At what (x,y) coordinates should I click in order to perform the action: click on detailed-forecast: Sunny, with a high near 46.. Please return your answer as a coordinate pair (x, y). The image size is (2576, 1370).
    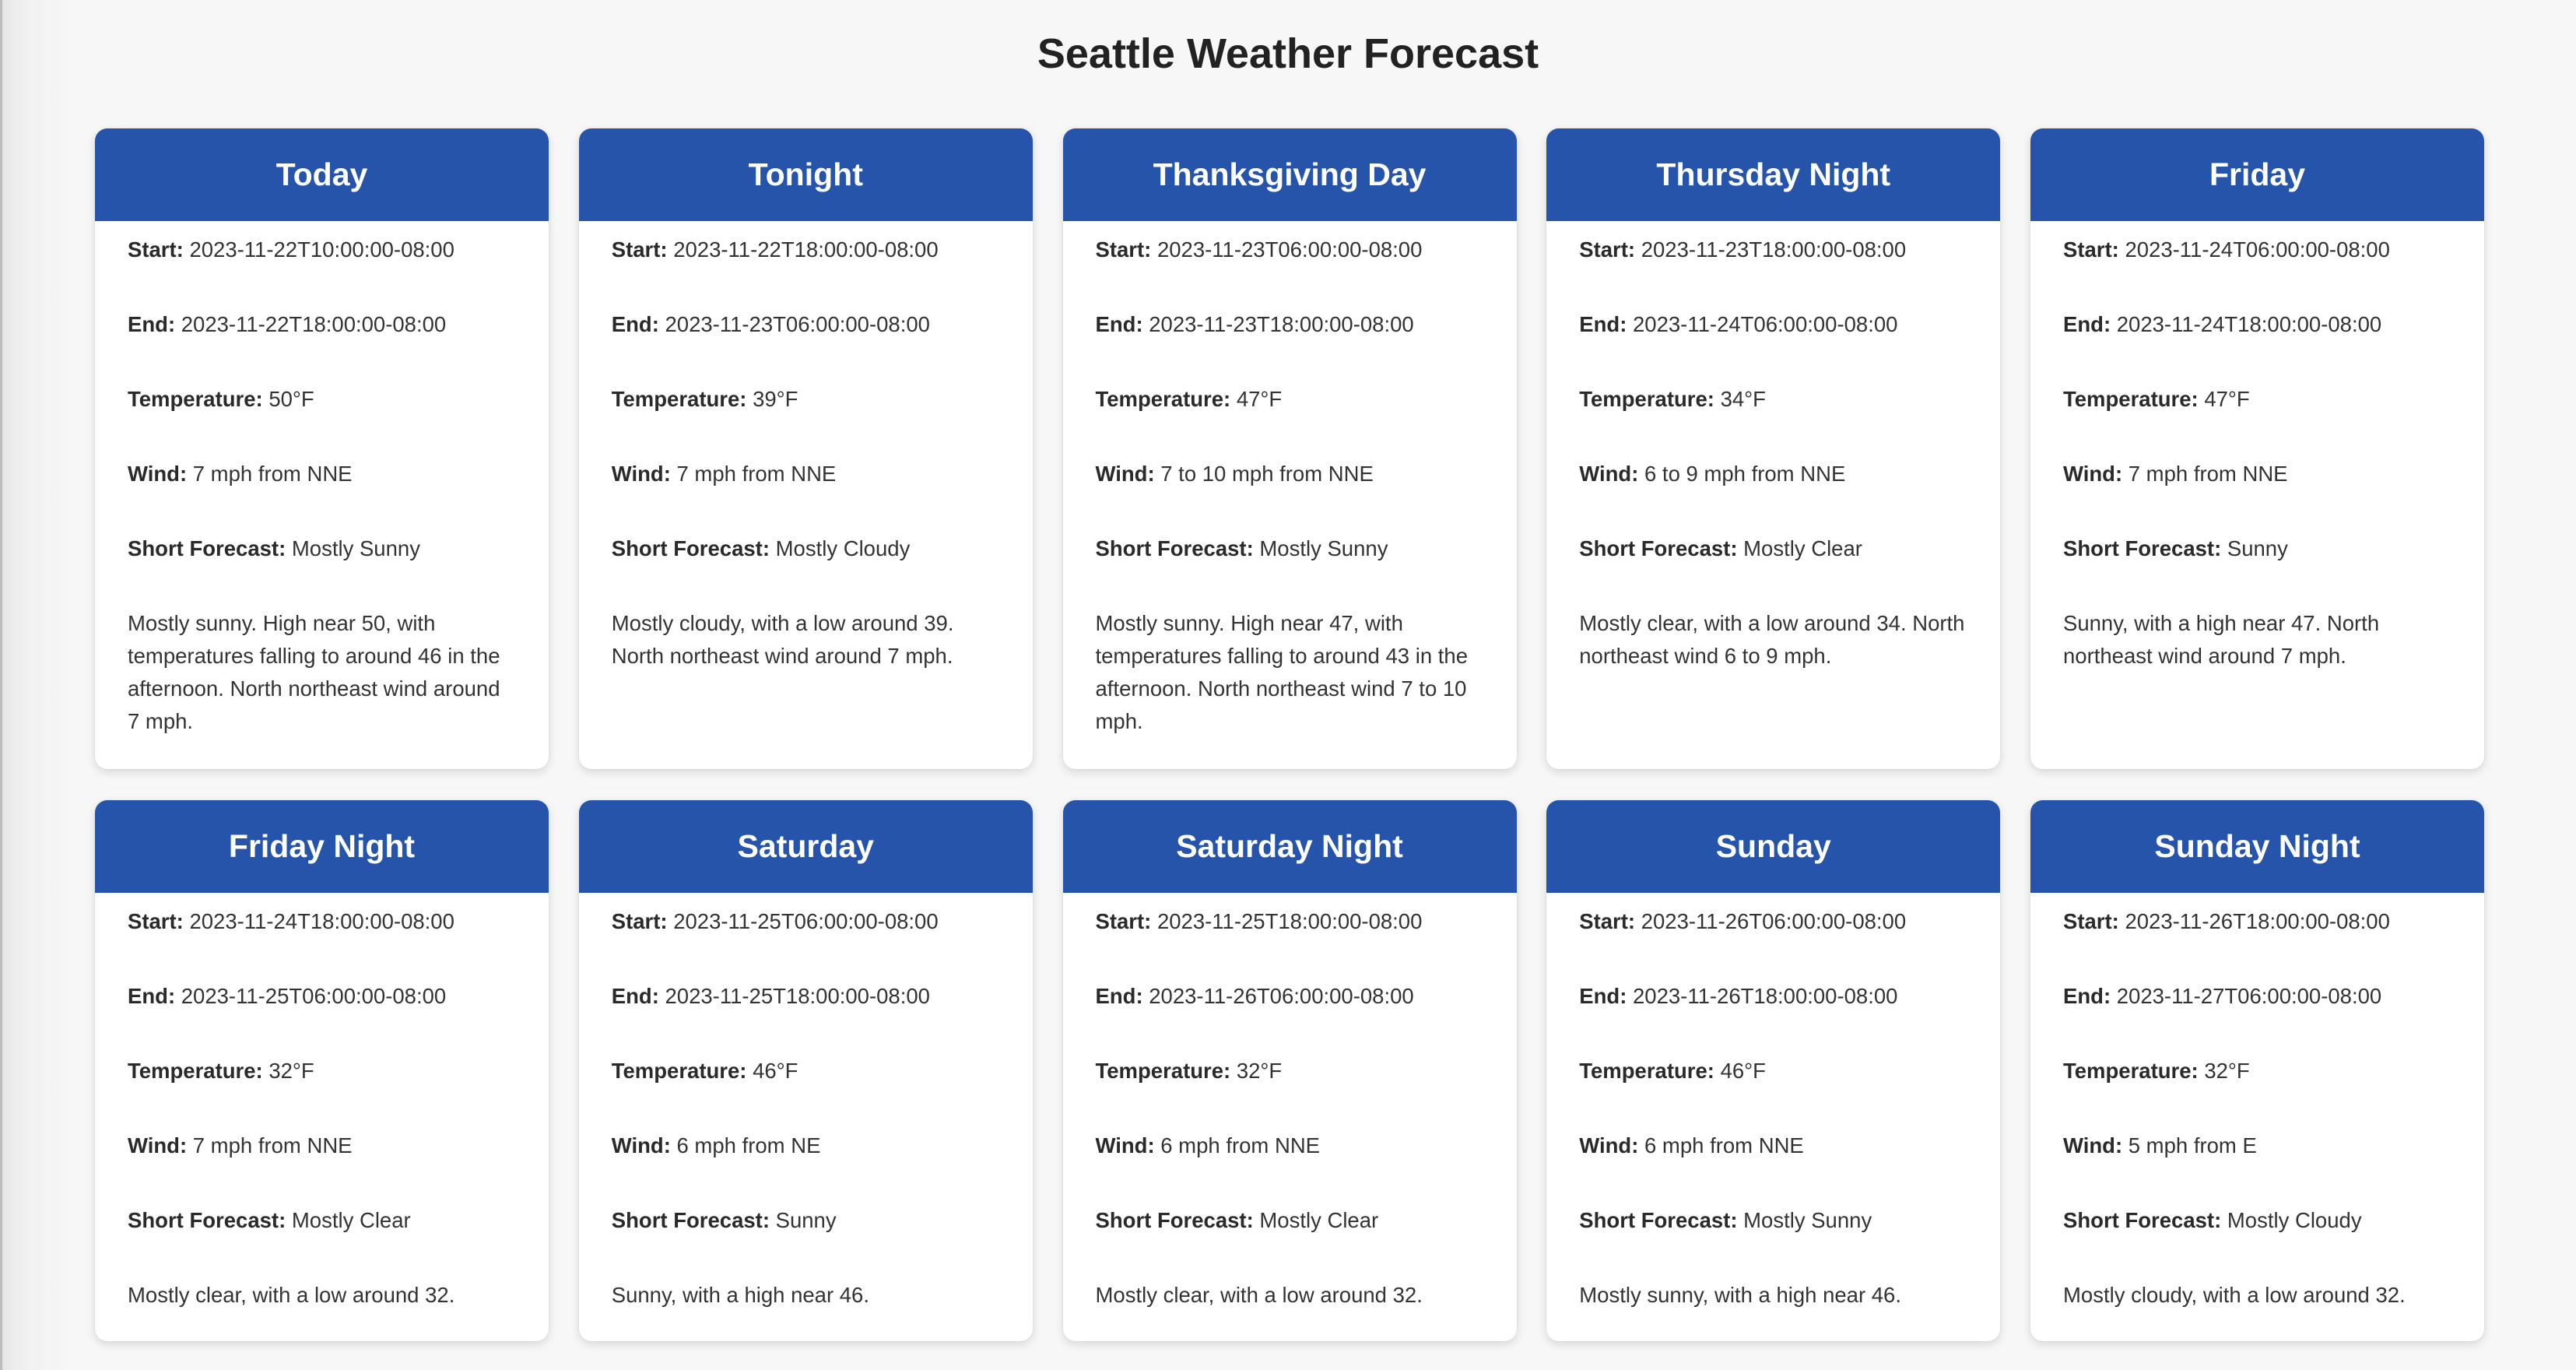
    Looking at the image, I should click on (740, 1295).